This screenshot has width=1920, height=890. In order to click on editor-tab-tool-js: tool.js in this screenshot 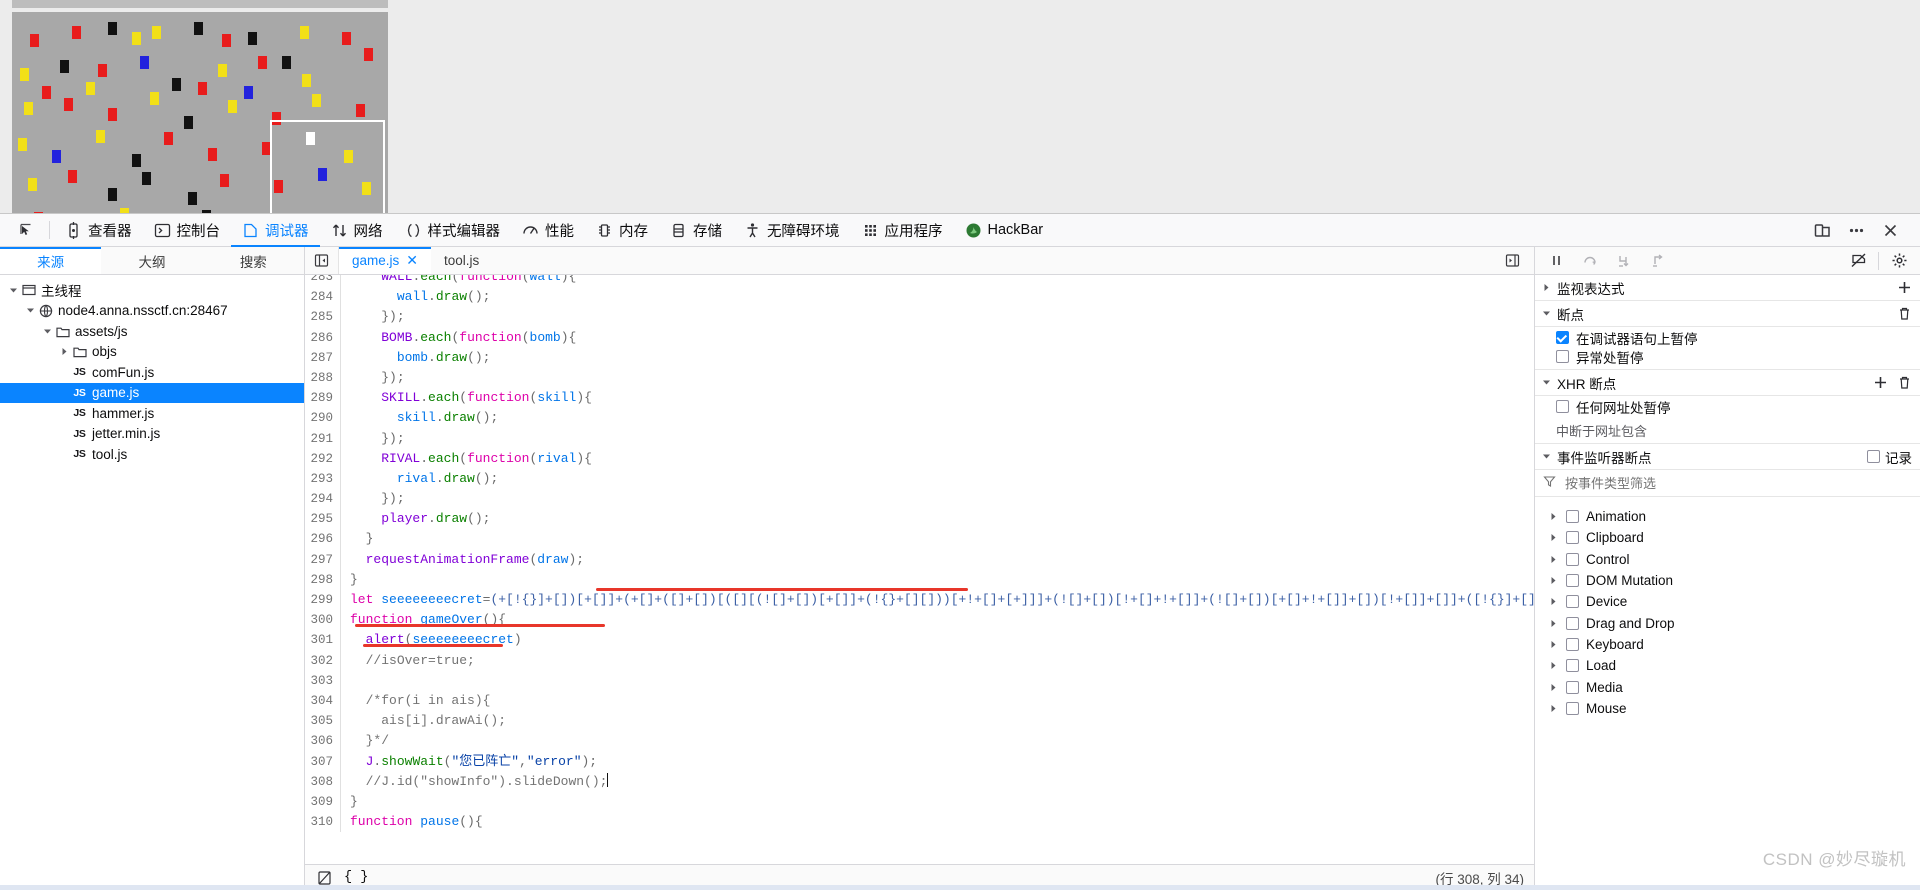, I will do `click(461, 260)`.